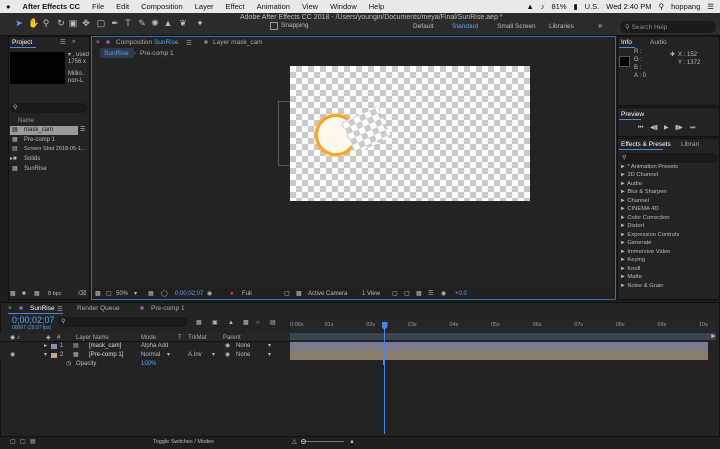 This screenshot has width=720, height=449. What do you see at coordinates (503, 336) in the screenshot?
I see `work-area-bar` at bounding box center [503, 336].